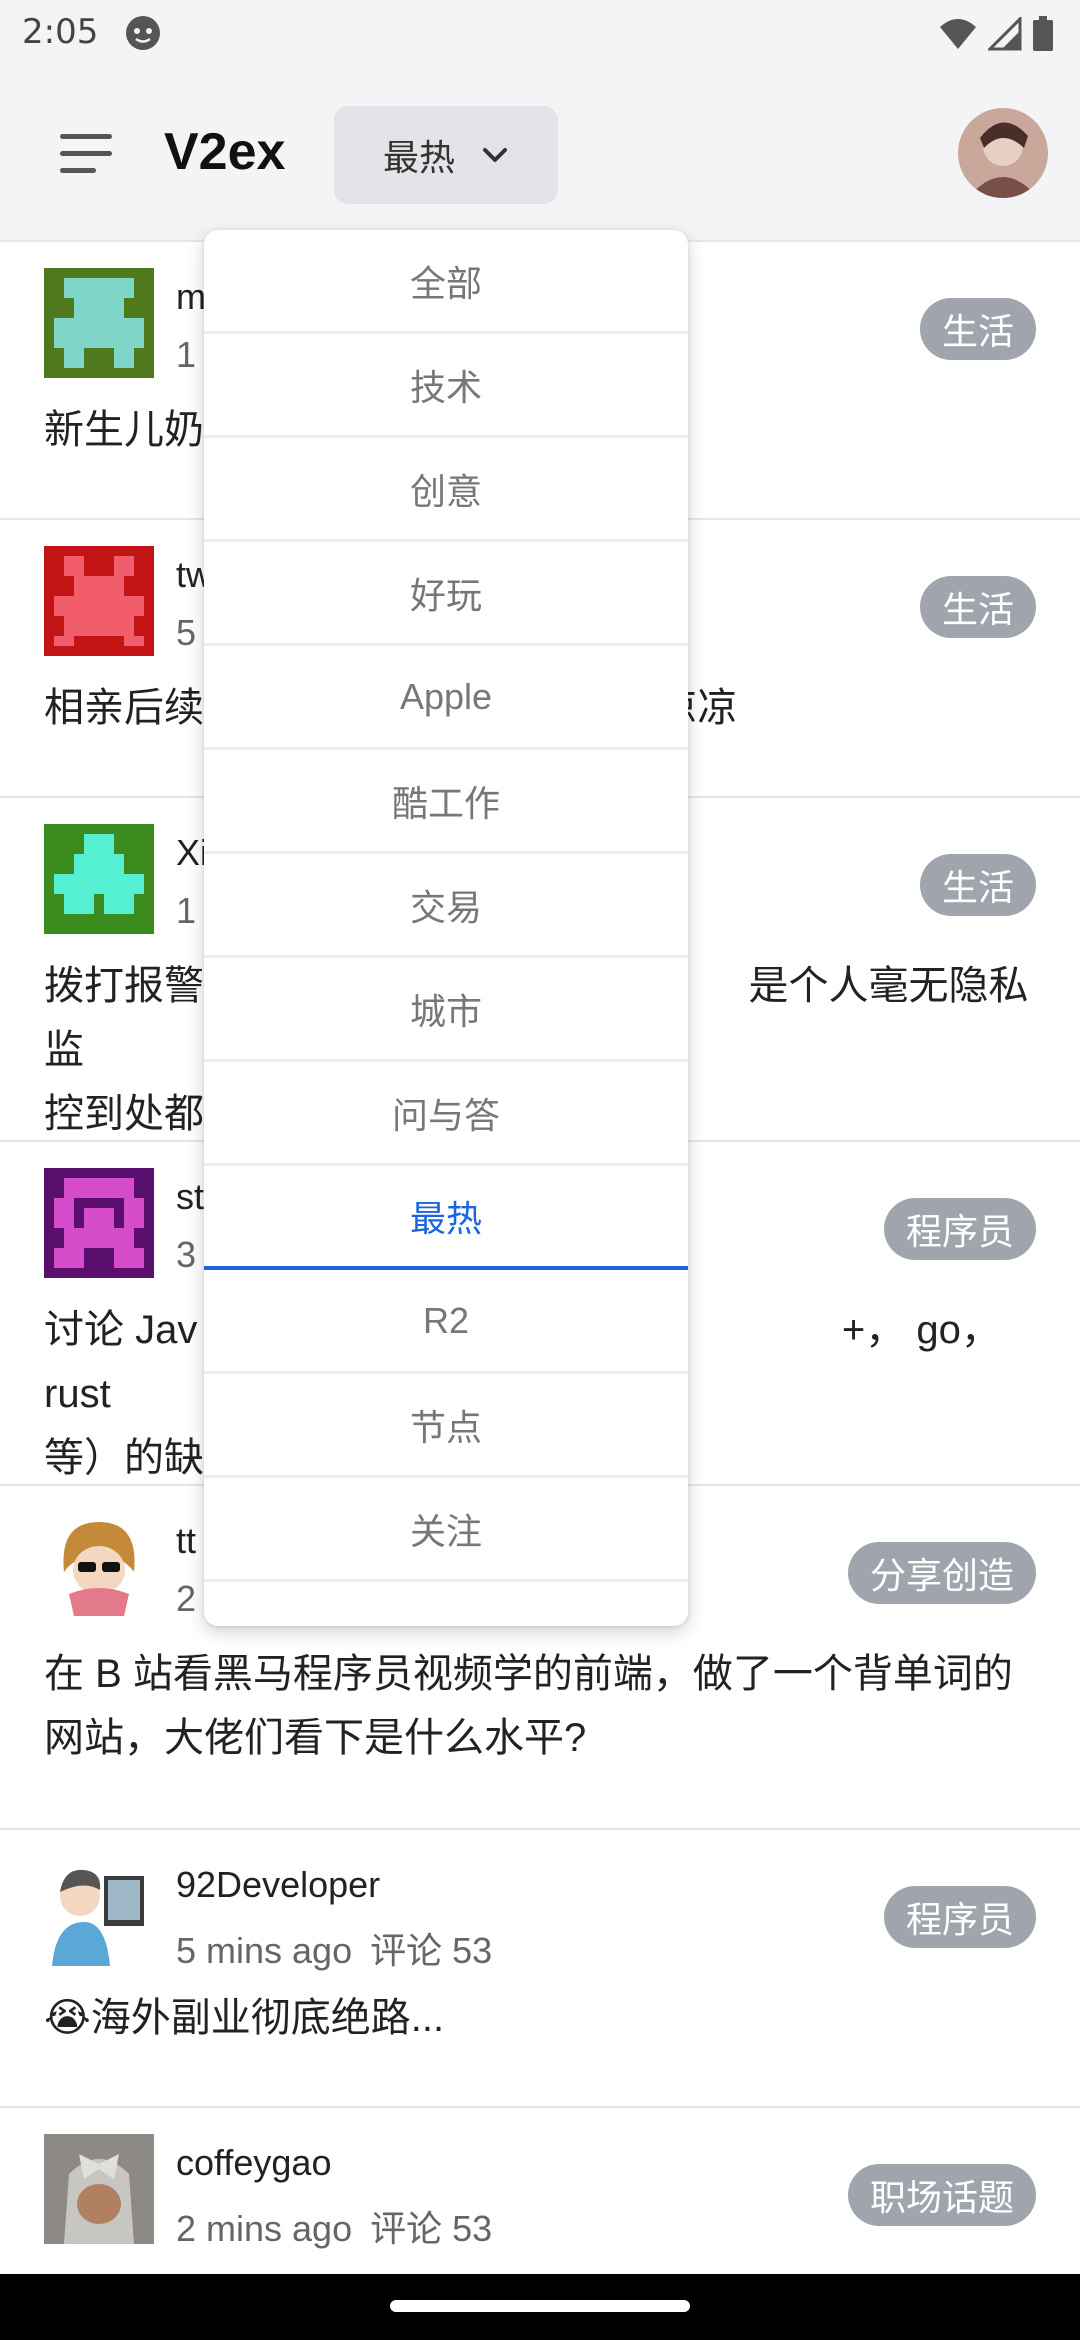 Image resolution: width=1080 pixels, height=2340 pixels. What do you see at coordinates (191, 296) in the screenshot?
I see `author-name: m` at bounding box center [191, 296].